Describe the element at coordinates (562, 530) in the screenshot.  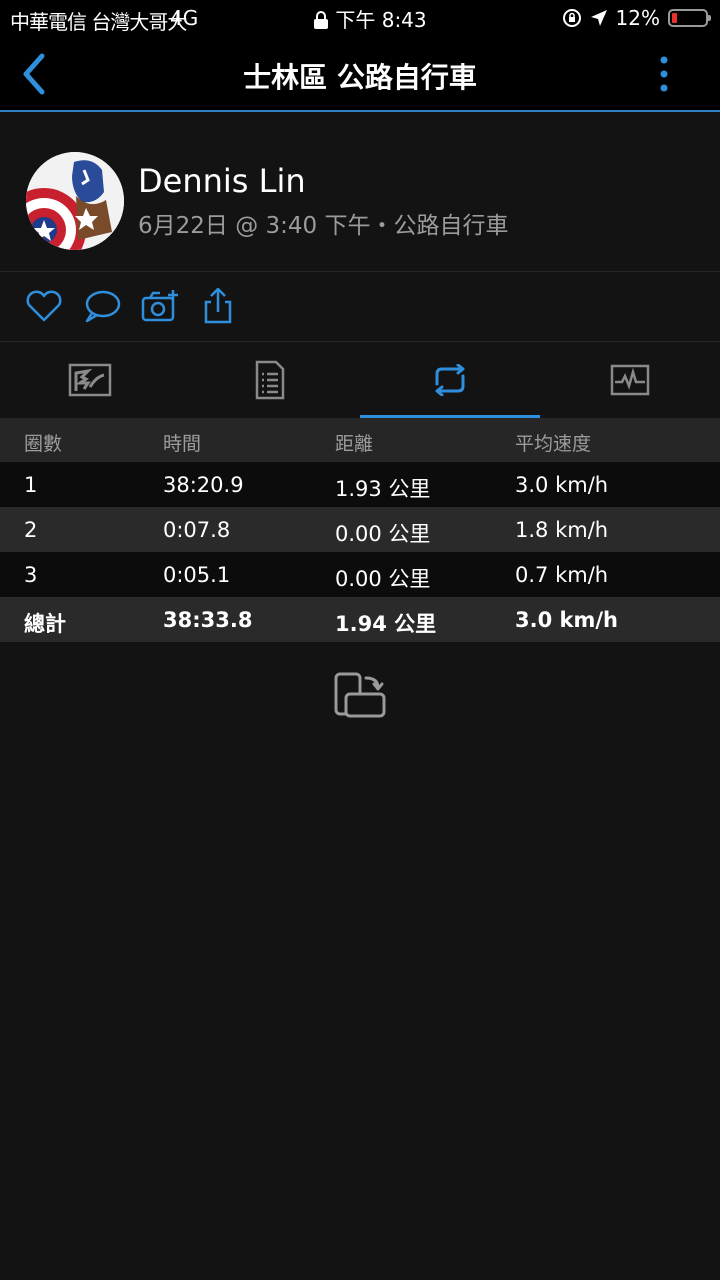
I see `lap-avg-speed: 1.8 km/h` at that location.